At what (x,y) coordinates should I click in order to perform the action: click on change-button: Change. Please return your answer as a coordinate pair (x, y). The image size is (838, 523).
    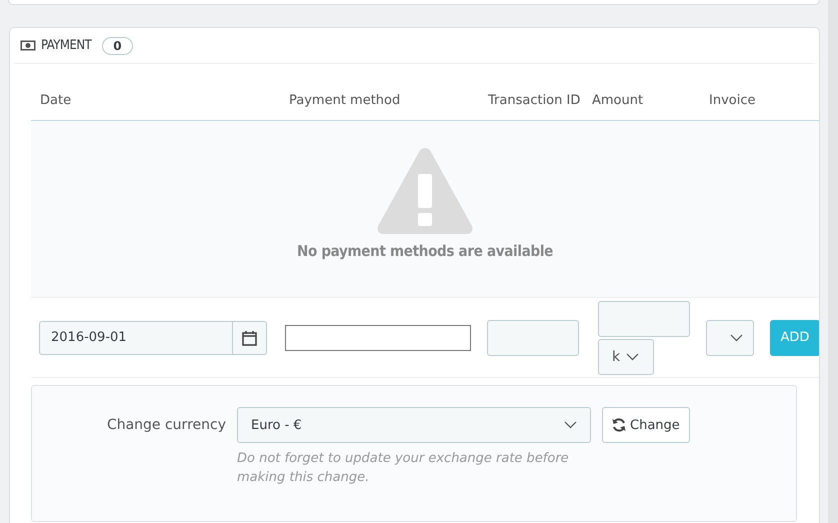
    Looking at the image, I should click on (646, 425).